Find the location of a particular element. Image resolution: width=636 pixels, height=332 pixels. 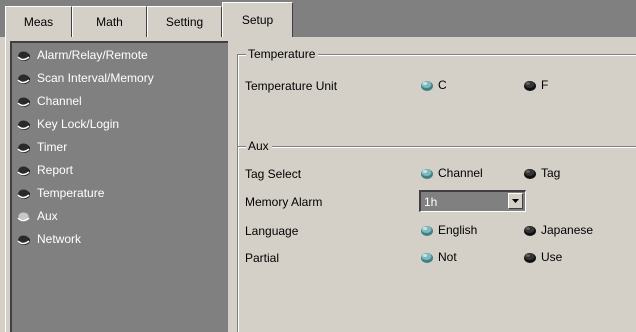

nav-item-aux: Aux is located at coordinates (37, 216).